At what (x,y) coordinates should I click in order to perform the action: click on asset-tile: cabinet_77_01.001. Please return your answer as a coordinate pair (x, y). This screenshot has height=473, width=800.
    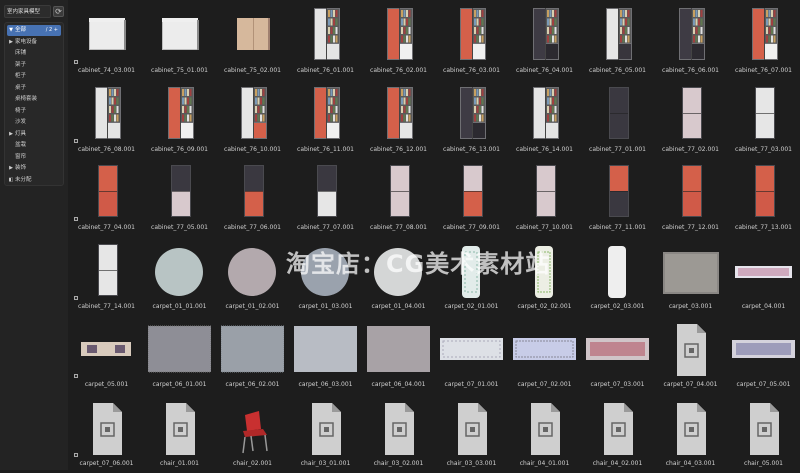
    Looking at the image, I should click on (617, 119).